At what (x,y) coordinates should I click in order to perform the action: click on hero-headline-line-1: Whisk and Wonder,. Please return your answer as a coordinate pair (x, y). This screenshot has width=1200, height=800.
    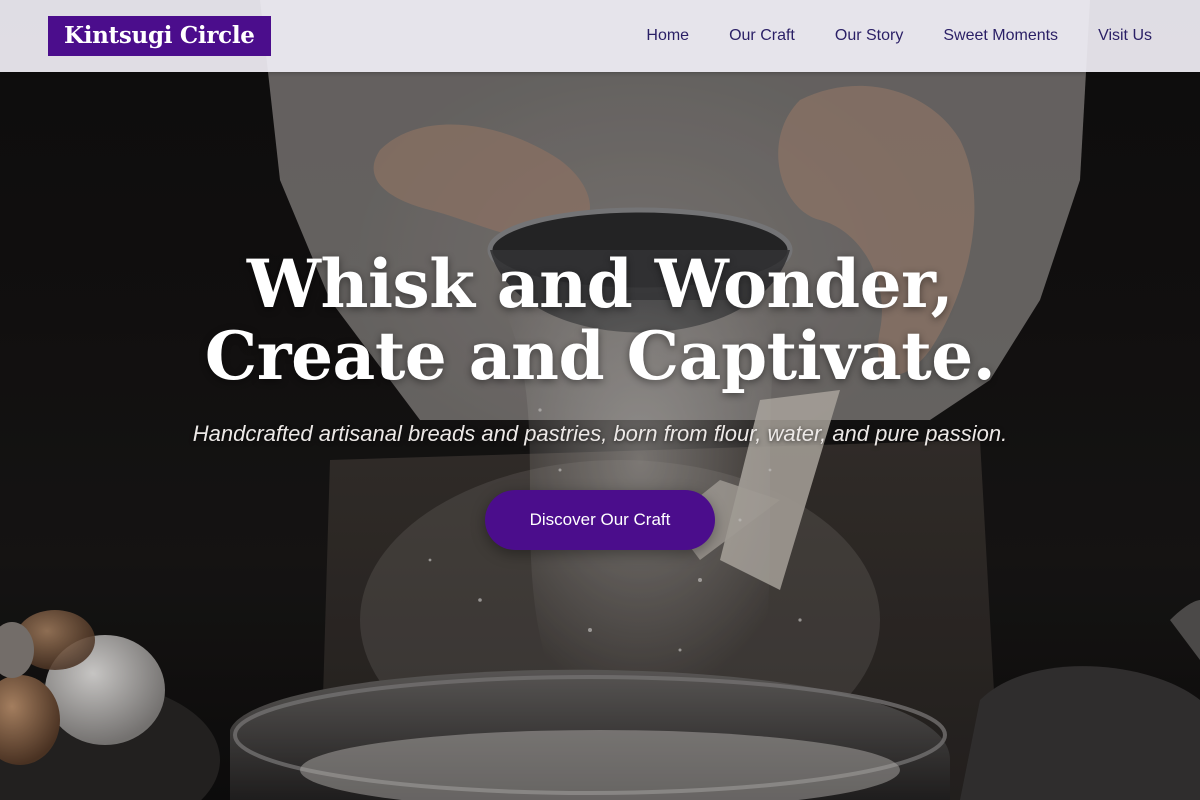
    Looking at the image, I should click on (600, 284).